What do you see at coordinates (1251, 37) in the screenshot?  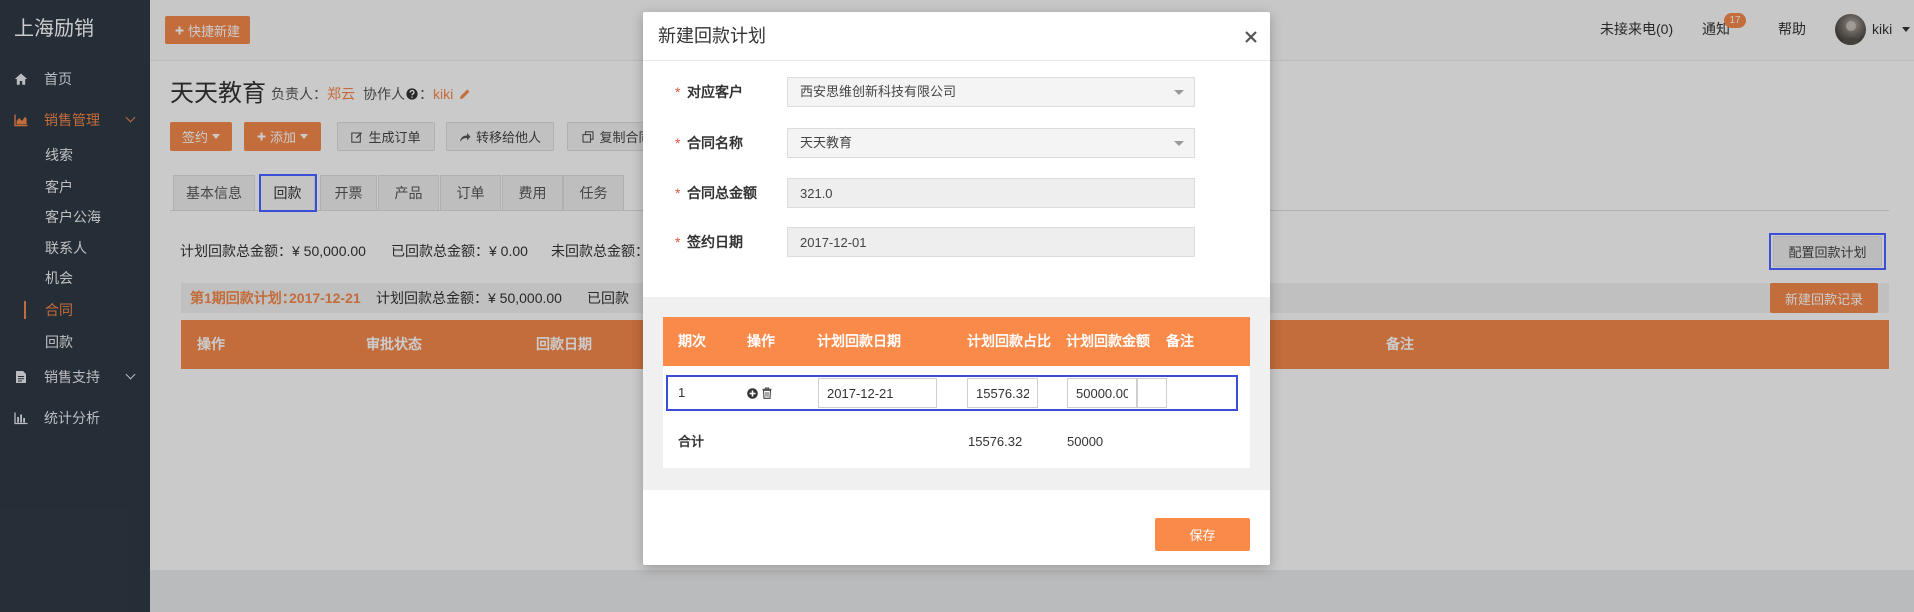 I see `close-icon` at bounding box center [1251, 37].